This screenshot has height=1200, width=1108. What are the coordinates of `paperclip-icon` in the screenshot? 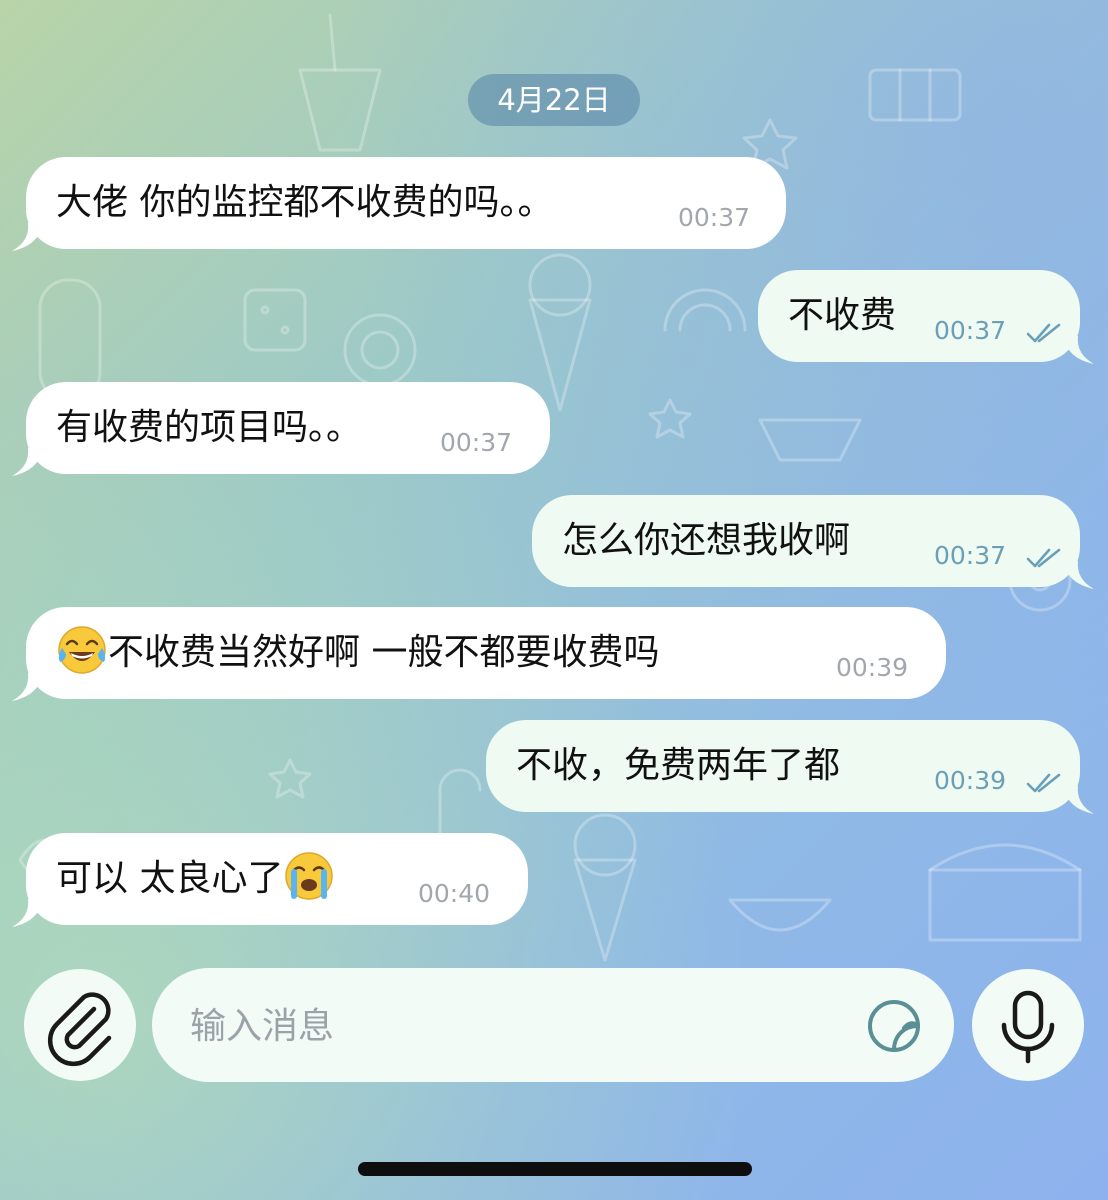 It's located at (79, 1029).